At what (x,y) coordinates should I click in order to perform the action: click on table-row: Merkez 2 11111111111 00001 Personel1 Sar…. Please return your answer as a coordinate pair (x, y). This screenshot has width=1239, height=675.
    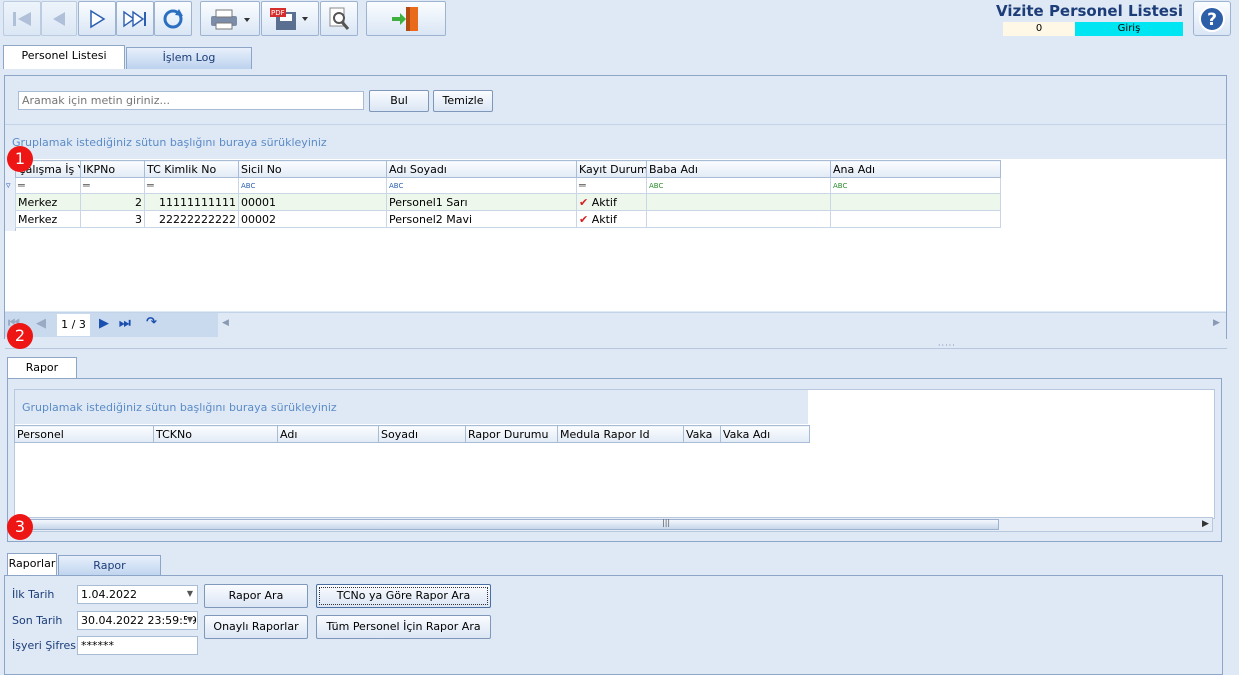
    Looking at the image, I should click on (508, 202).